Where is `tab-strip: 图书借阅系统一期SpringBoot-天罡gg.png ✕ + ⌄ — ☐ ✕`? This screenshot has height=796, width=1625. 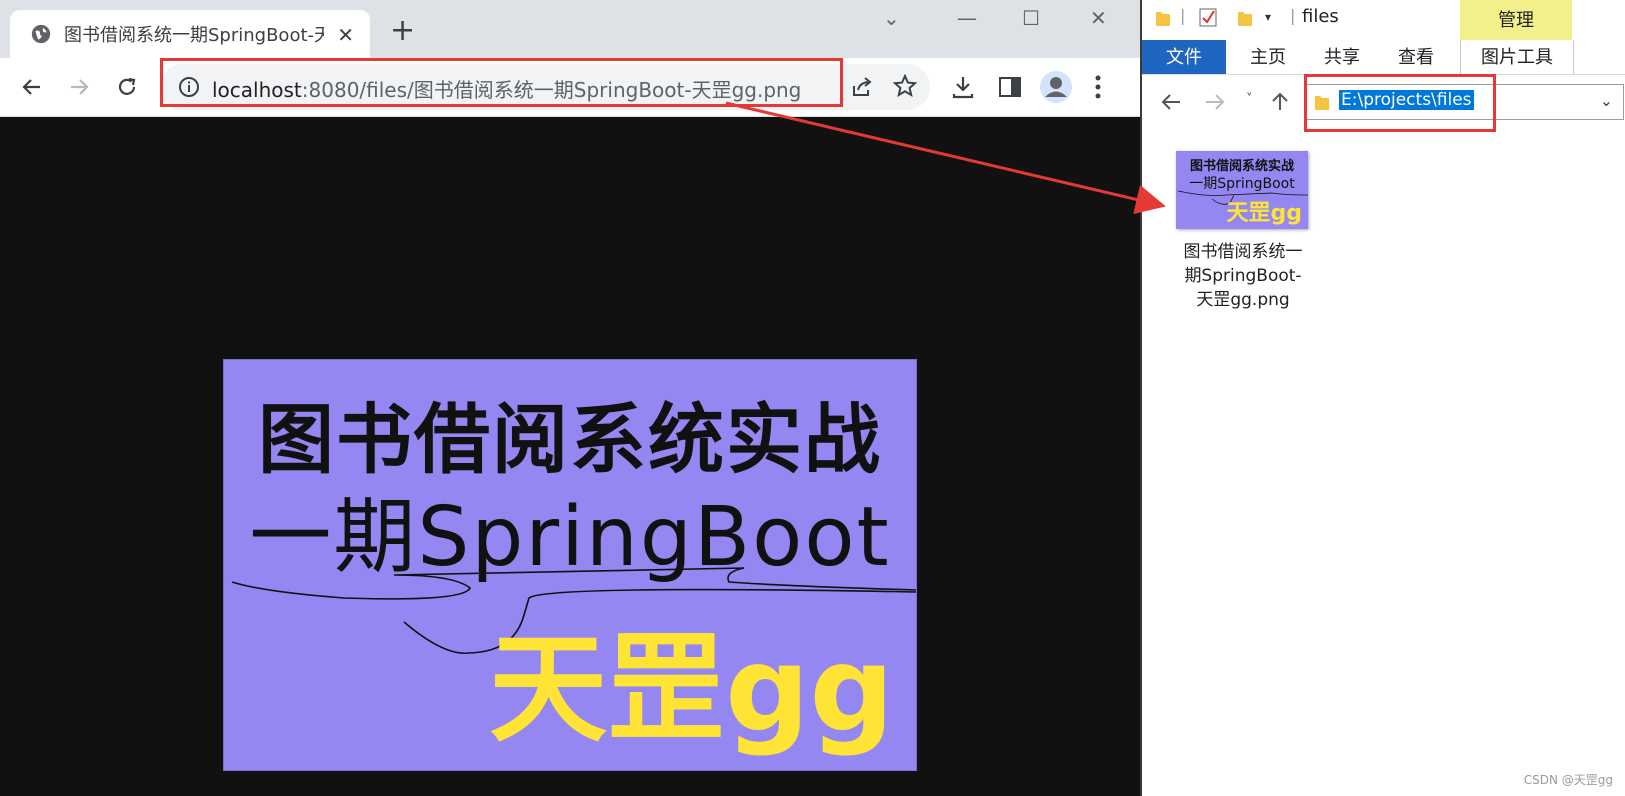 tab-strip: 图书借阅系统一期SpringBoot-天罡gg.png ✕ + ⌄ — ☐ ✕ is located at coordinates (570, 29).